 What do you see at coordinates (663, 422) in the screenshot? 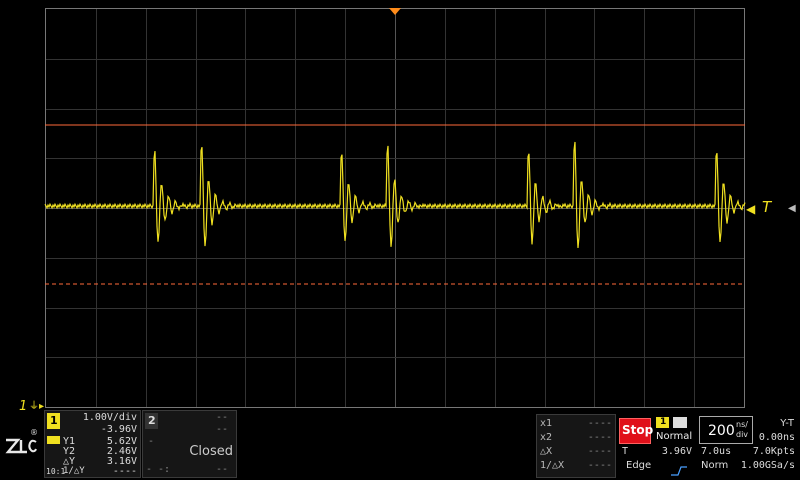
I see `trigger-source: 1` at bounding box center [663, 422].